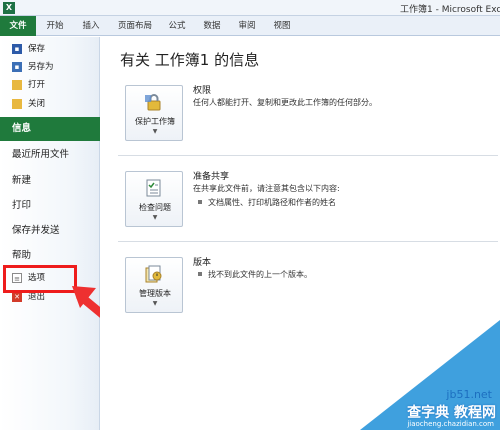  What do you see at coordinates (37, 297) in the screenshot?
I see `menu-exit-label: 退出` at bounding box center [37, 297].